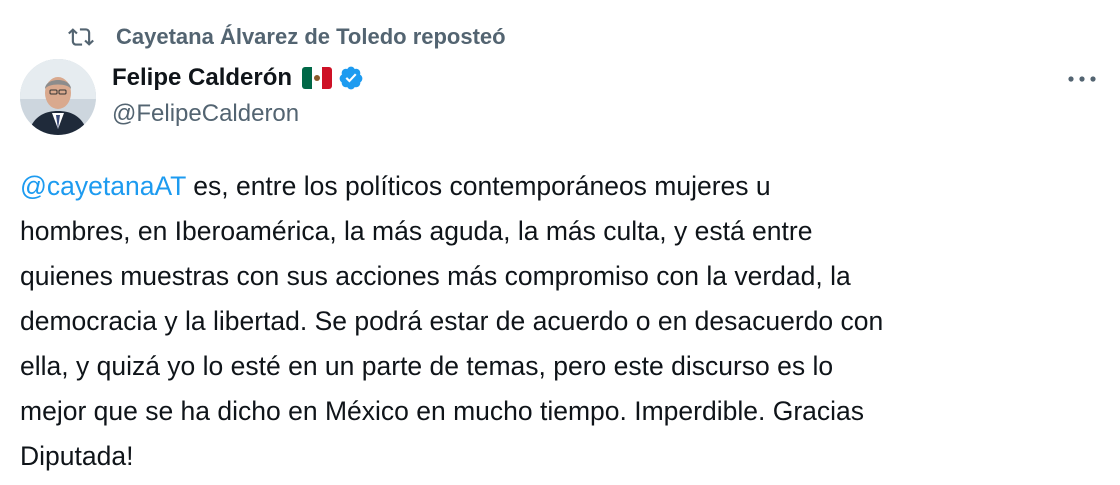 The height and width of the screenshot is (485, 1120). I want to click on name-row: Felipe Calderón, so click(238, 78).